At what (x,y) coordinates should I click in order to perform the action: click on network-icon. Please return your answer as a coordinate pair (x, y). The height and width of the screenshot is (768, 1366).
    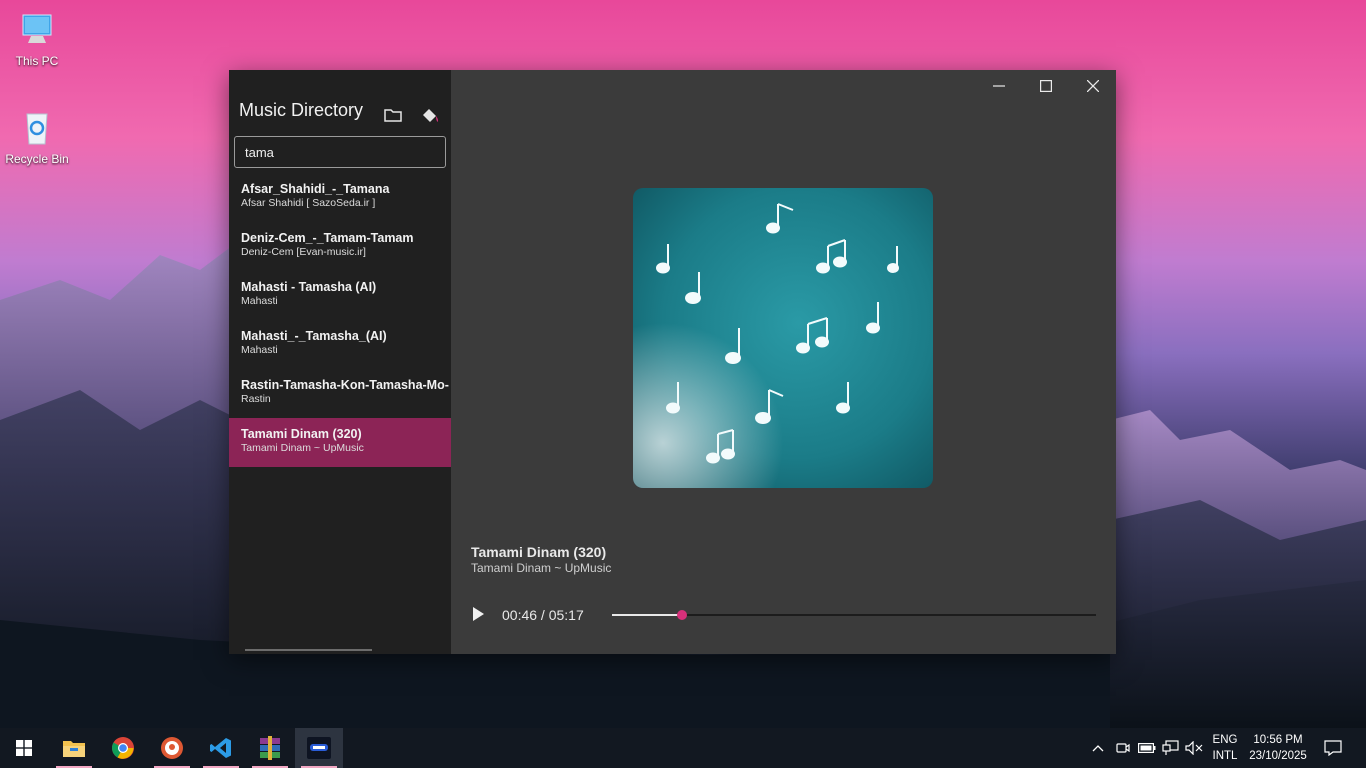
    Looking at the image, I should click on (1170, 747).